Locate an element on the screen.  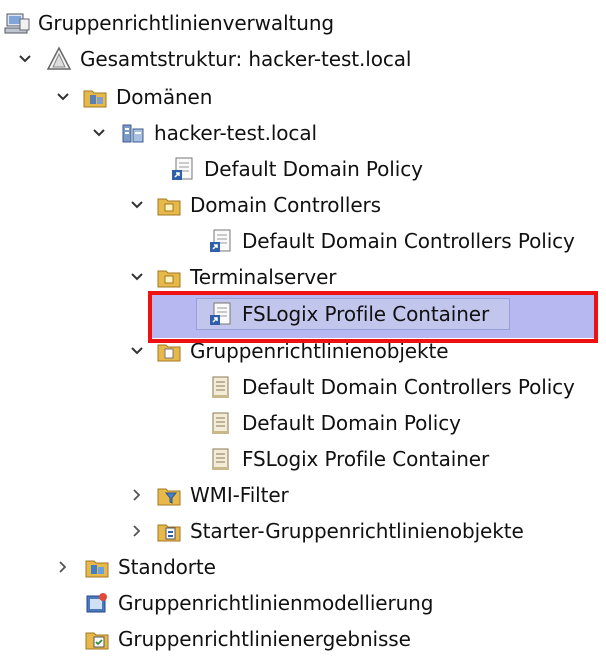
tree-item-label: Gruppenrichtlinienergebnisse is located at coordinates (264, 639).